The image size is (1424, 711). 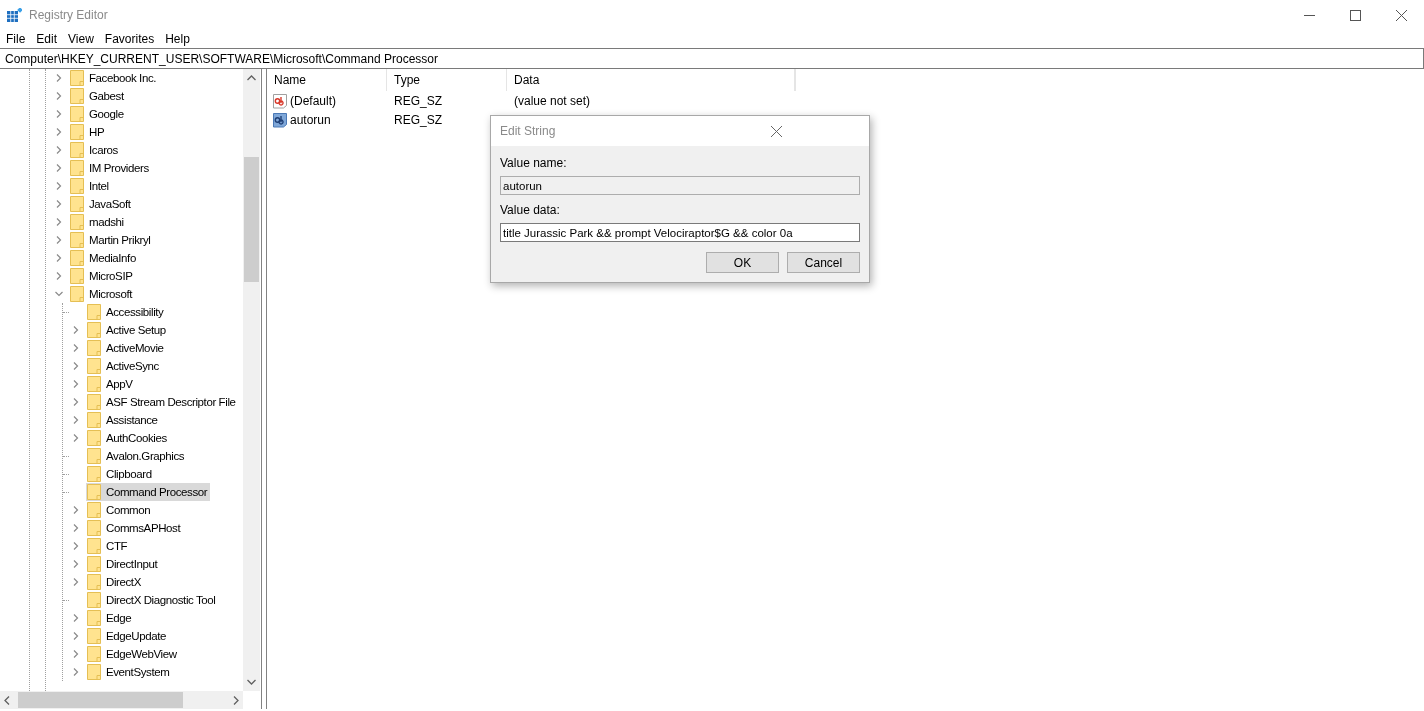 I want to click on value-name-field: autorun, so click(x=680, y=185).